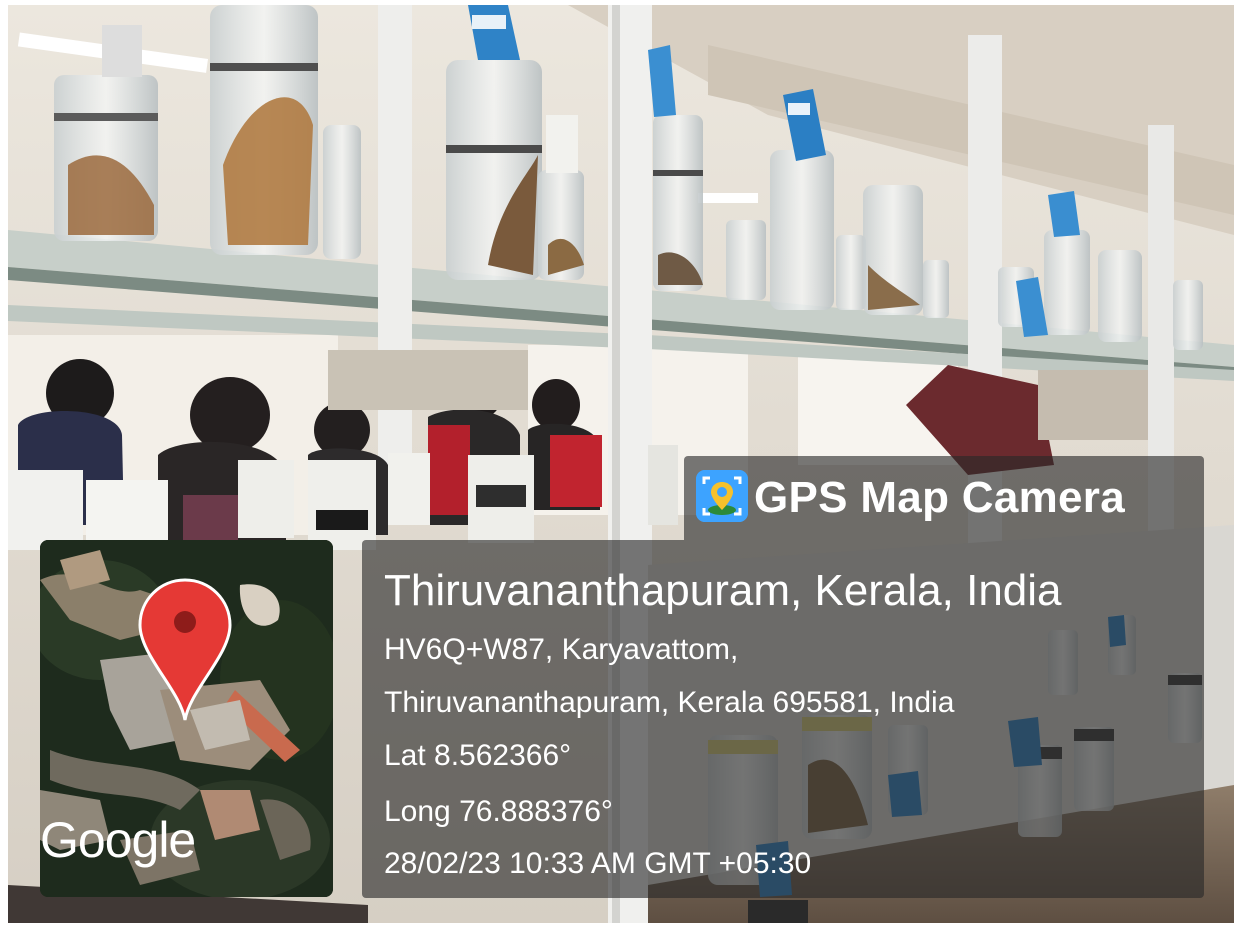 The height and width of the screenshot is (927, 1236). I want to click on longitude: Long 76.888376°, so click(498, 811).